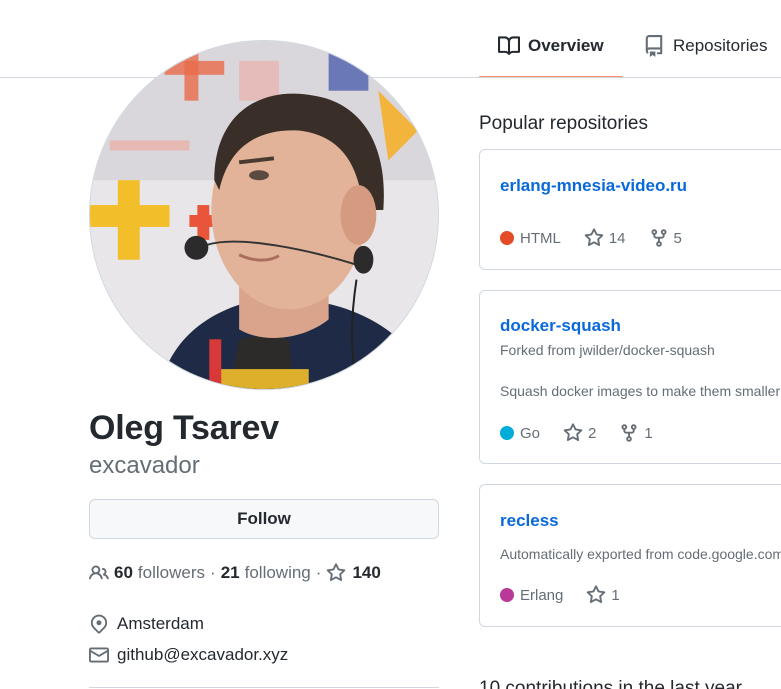  I want to click on repo-forks-link: 1, so click(636, 433).